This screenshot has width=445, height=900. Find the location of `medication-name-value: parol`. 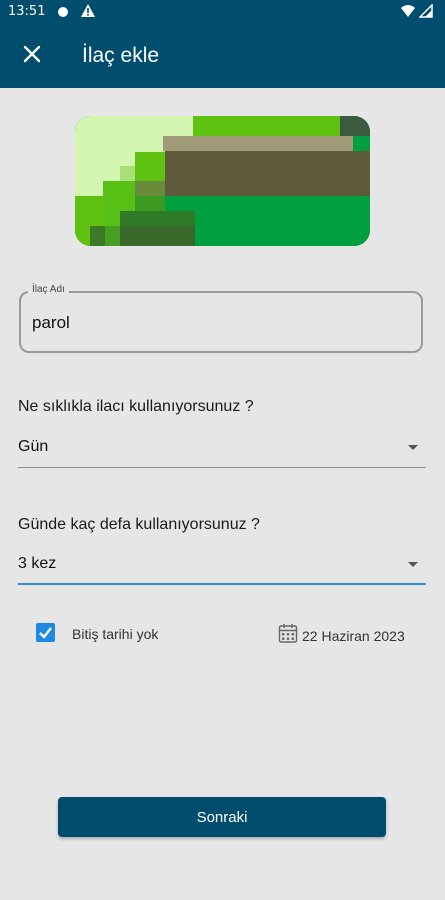

medication-name-value: parol is located at coordinates (51, 323).